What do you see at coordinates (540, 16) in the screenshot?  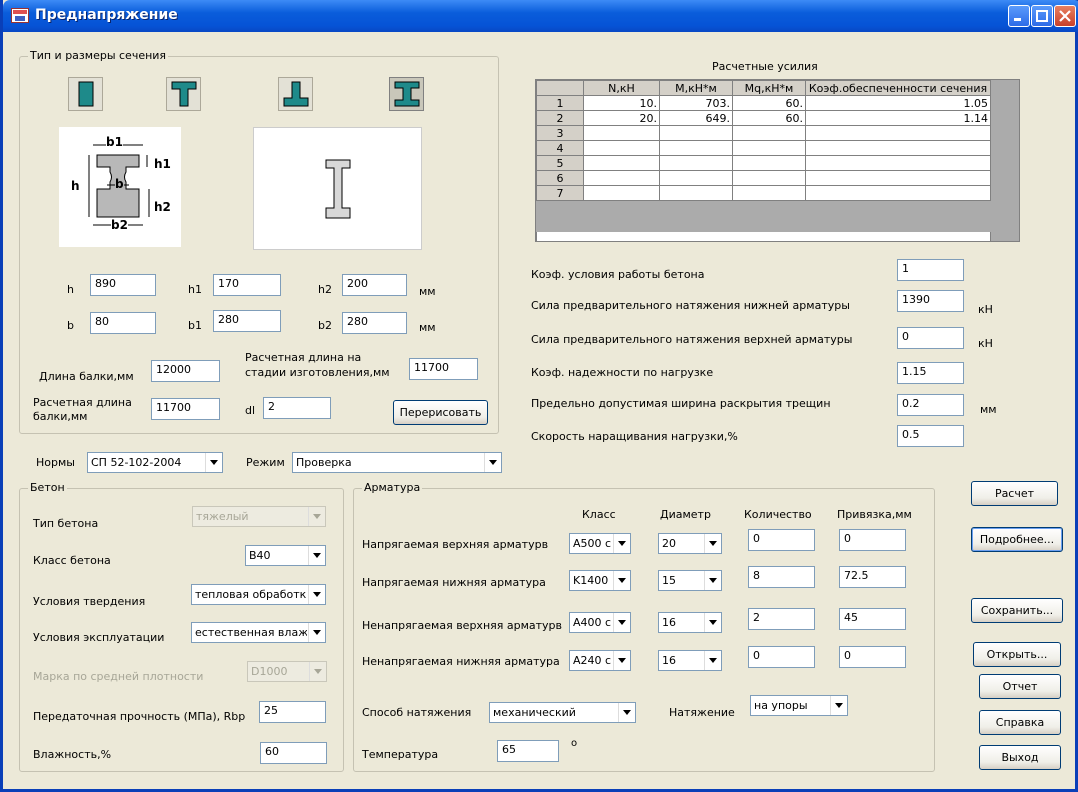 I see `title-bar: Преднапряжение` at bounding box center [540, 16].